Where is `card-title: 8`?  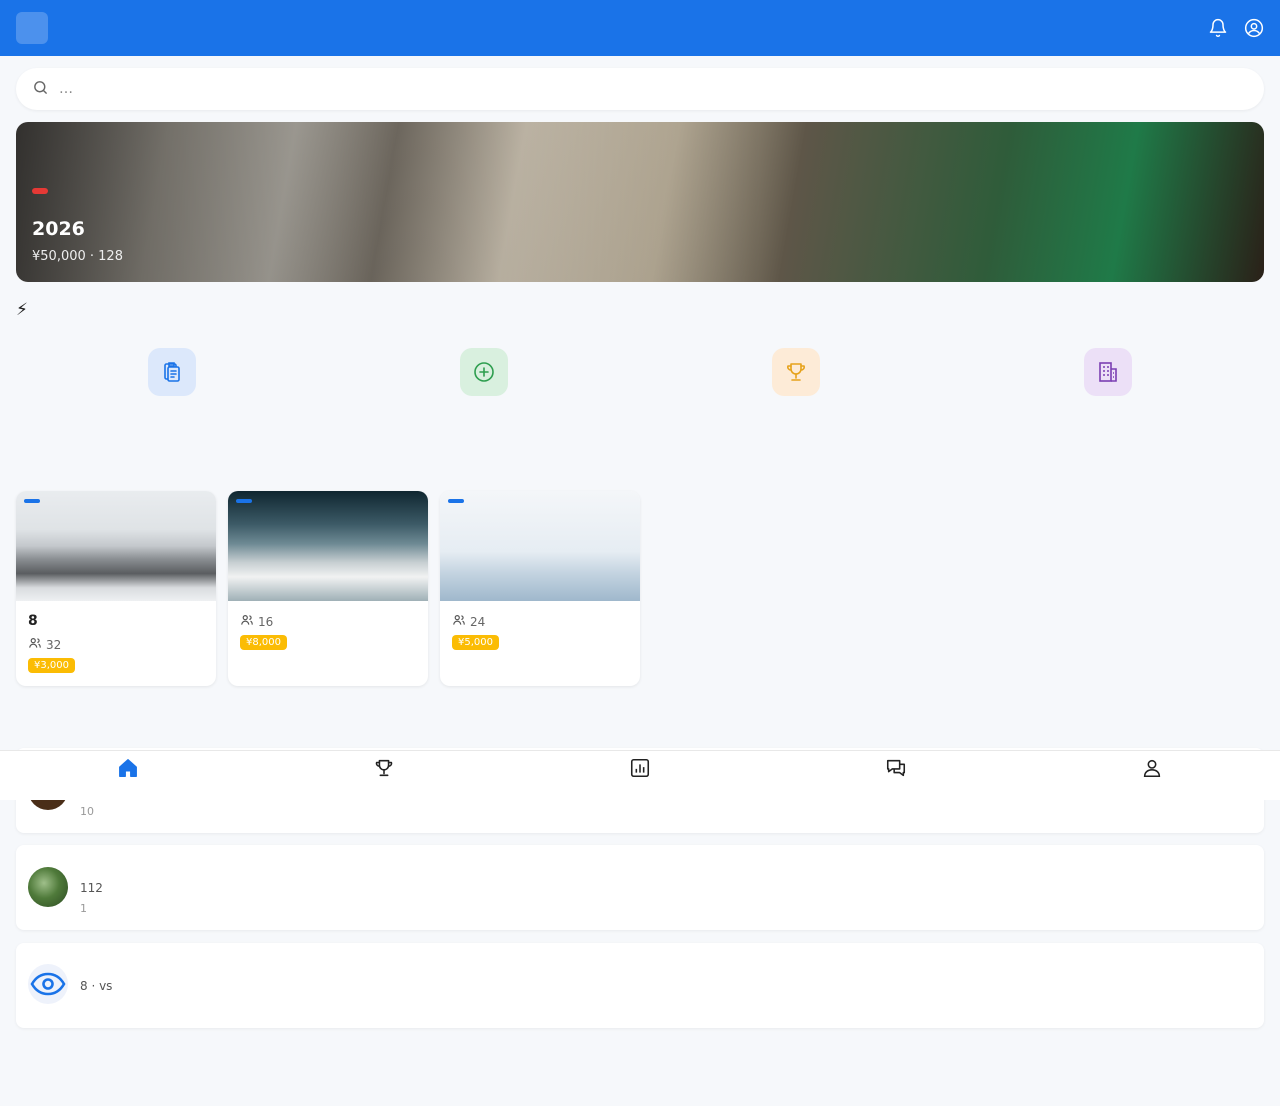
card-title: 8 is located at coordinates (33, 621).